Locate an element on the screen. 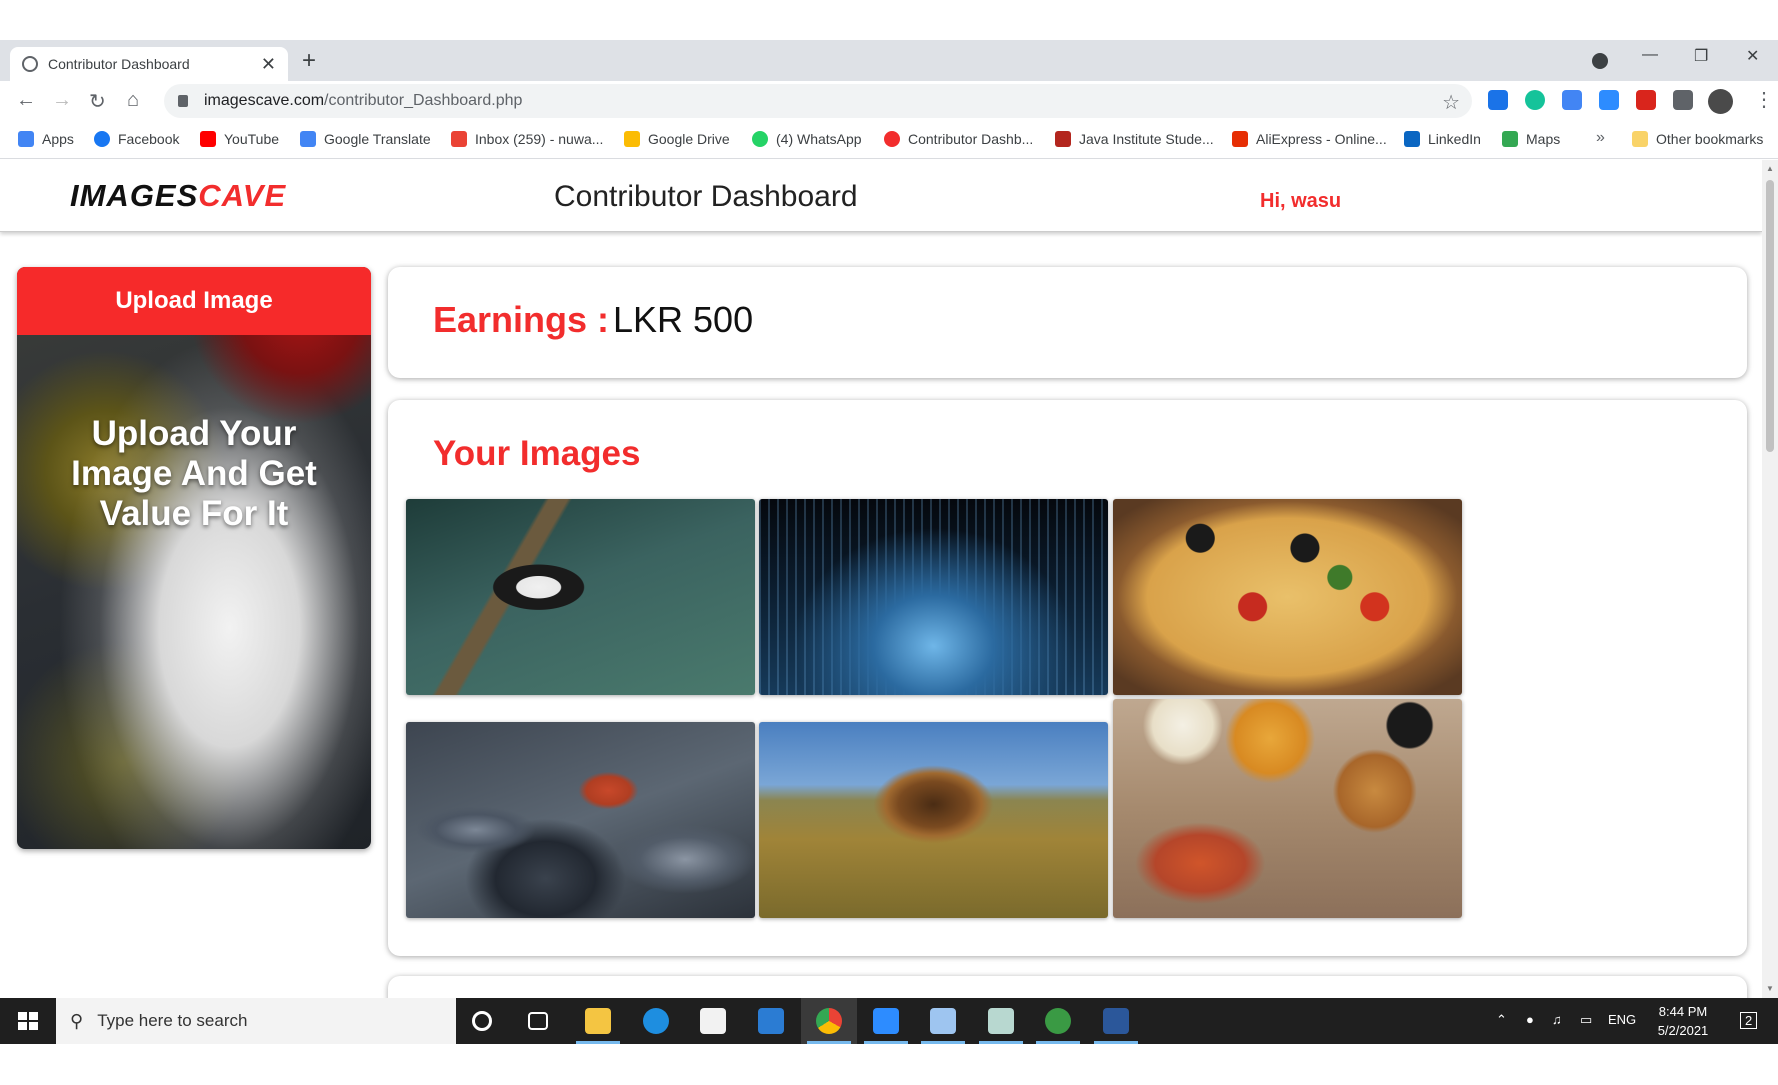 The width and height of the screenshot is (1778, 1085). bookmark-google-translate: Google Translate is located at coordinates (365, 139).